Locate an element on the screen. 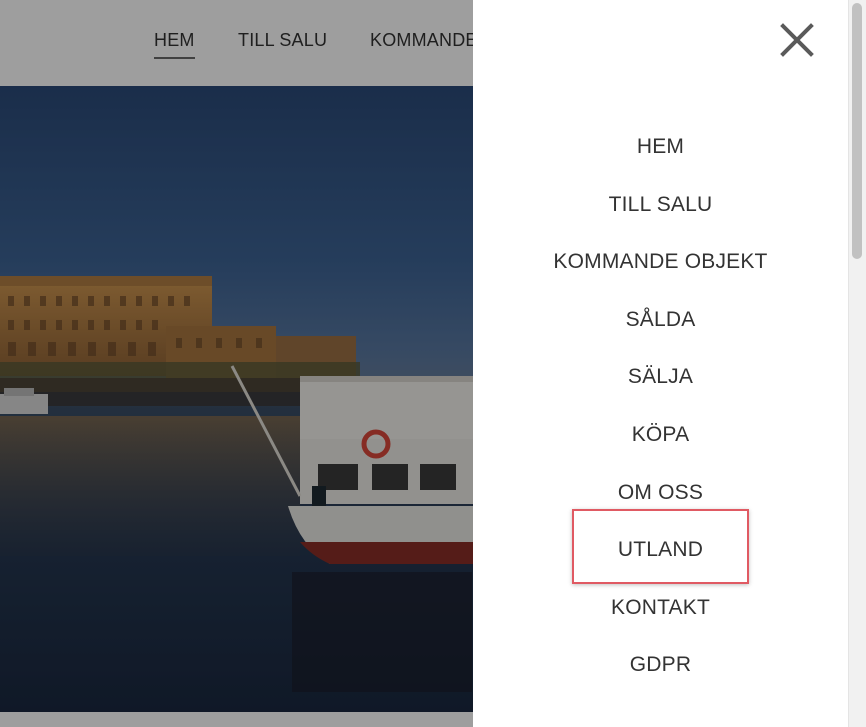  menu-item-kommande-objekt: KOMMANDE OBJEKT is located at coordinates (660, 262).